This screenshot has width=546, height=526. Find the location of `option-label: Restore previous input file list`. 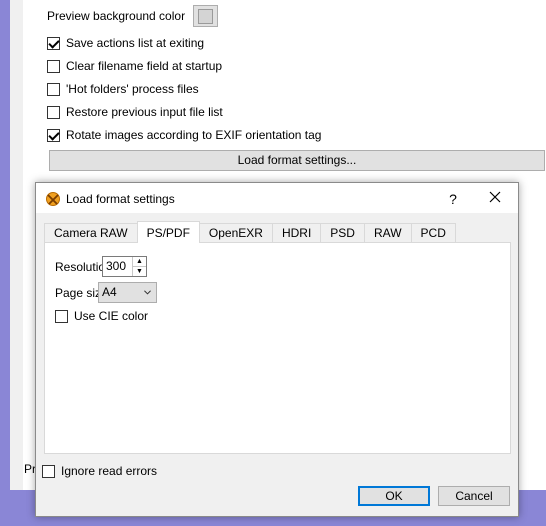

option-label: Restore previous input file list is located at coordinates (144, 112).